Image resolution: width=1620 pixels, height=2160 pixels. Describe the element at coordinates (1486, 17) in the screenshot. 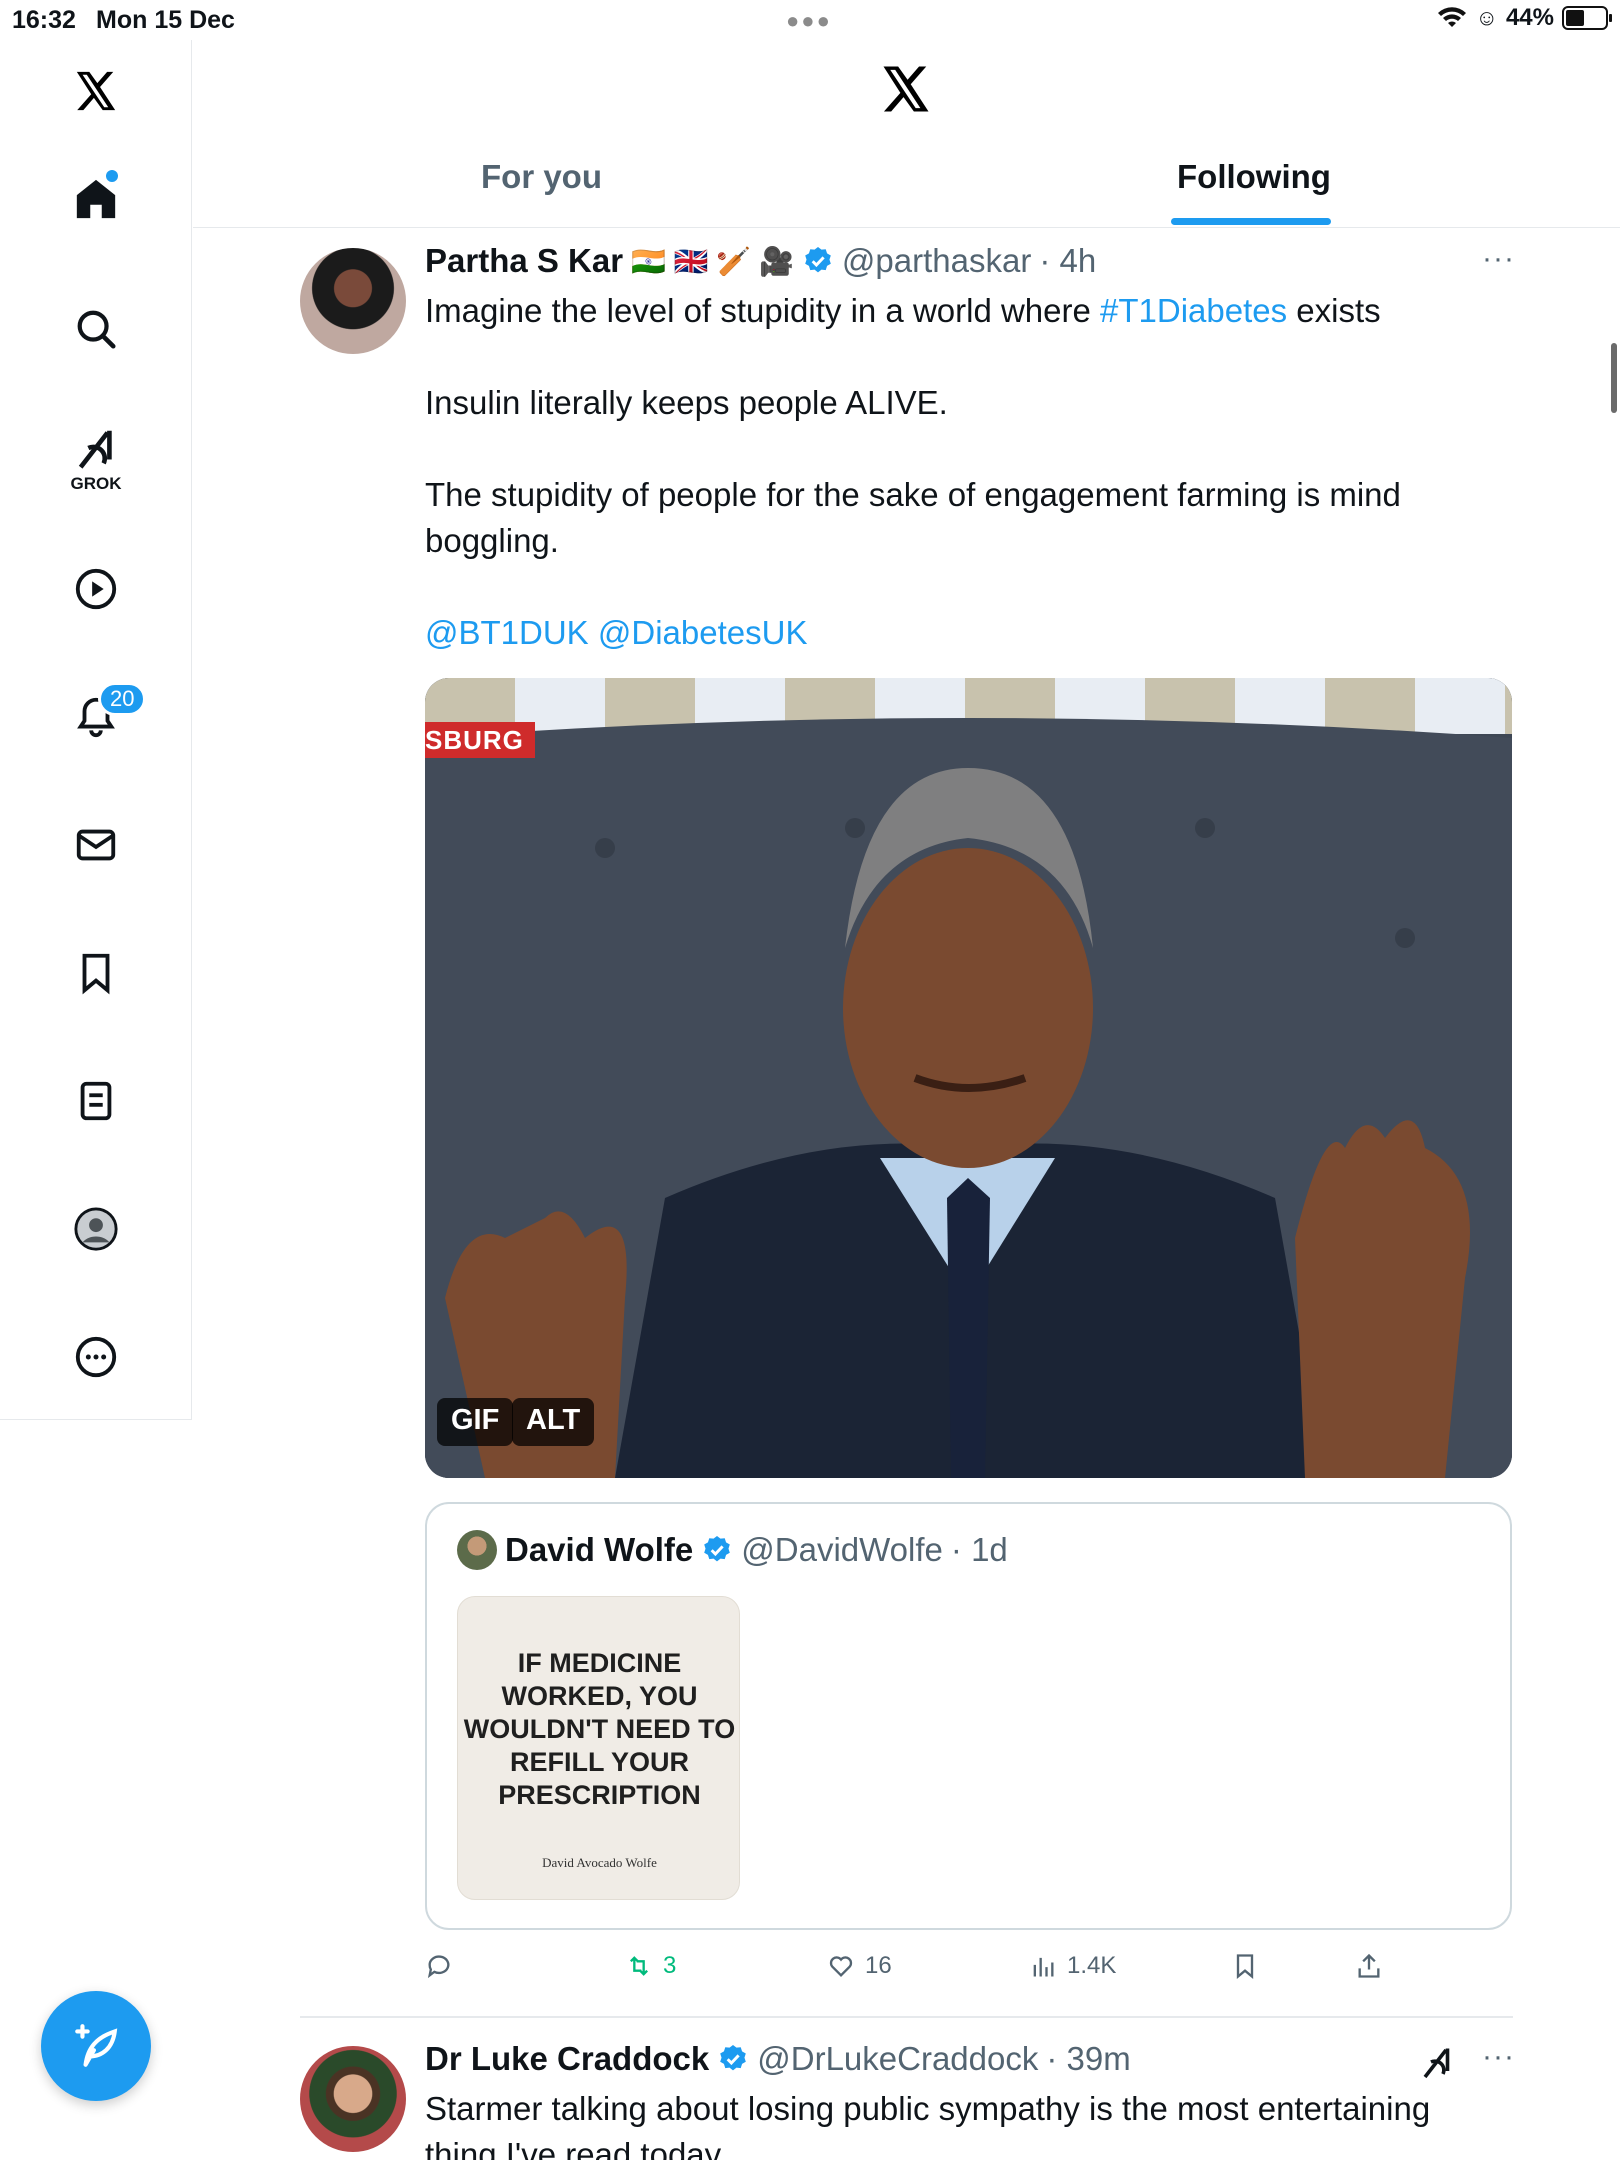

I see `focus-icon: ☺` at that location.